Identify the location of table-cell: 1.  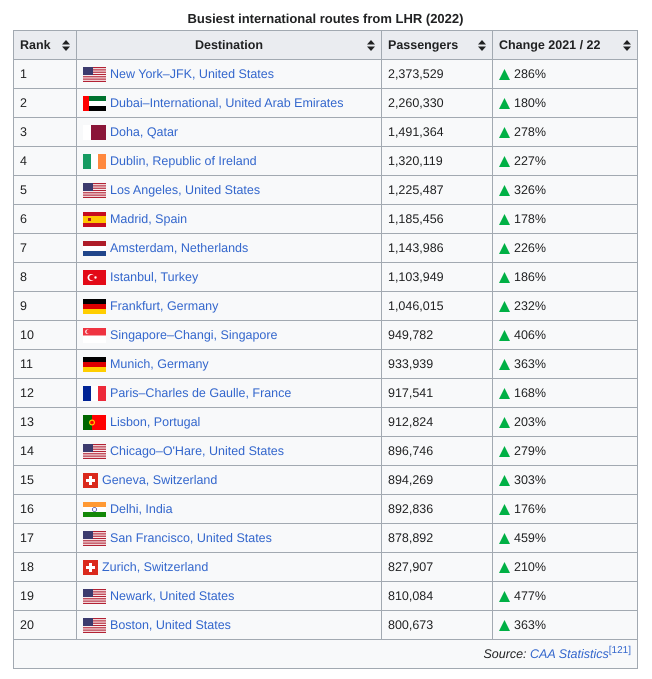
(45, 74).